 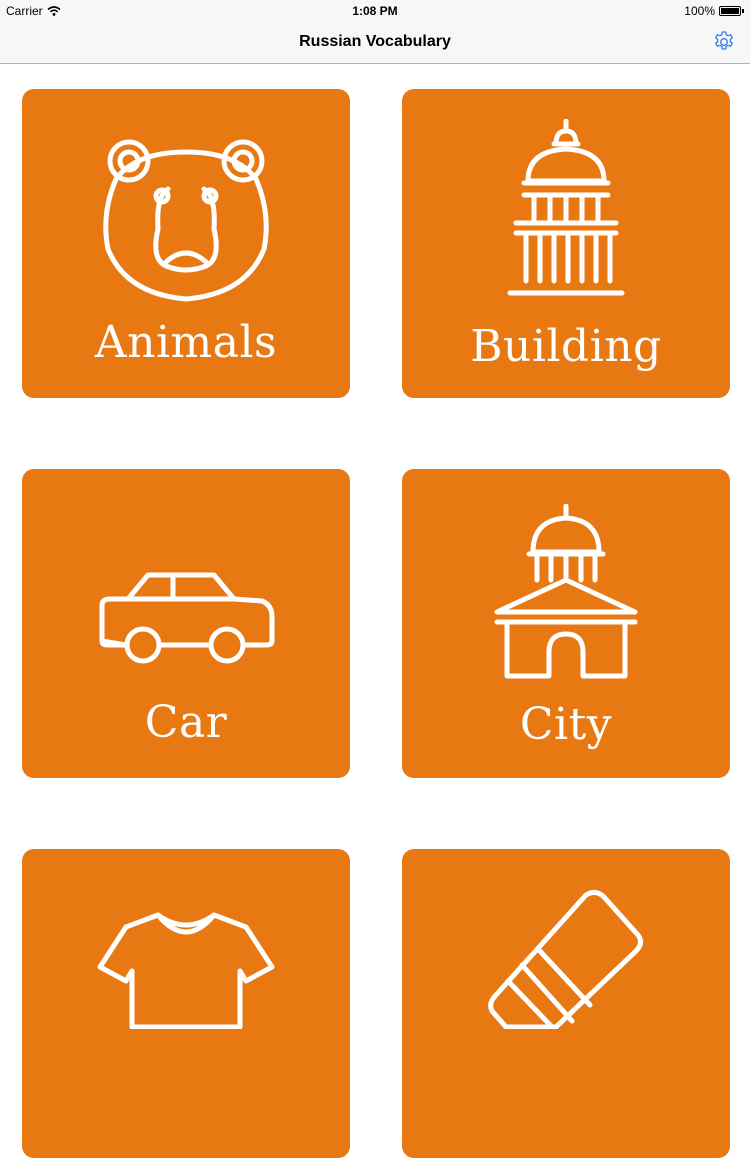 I want to click on battery-icon, so click(x=730, y=11).